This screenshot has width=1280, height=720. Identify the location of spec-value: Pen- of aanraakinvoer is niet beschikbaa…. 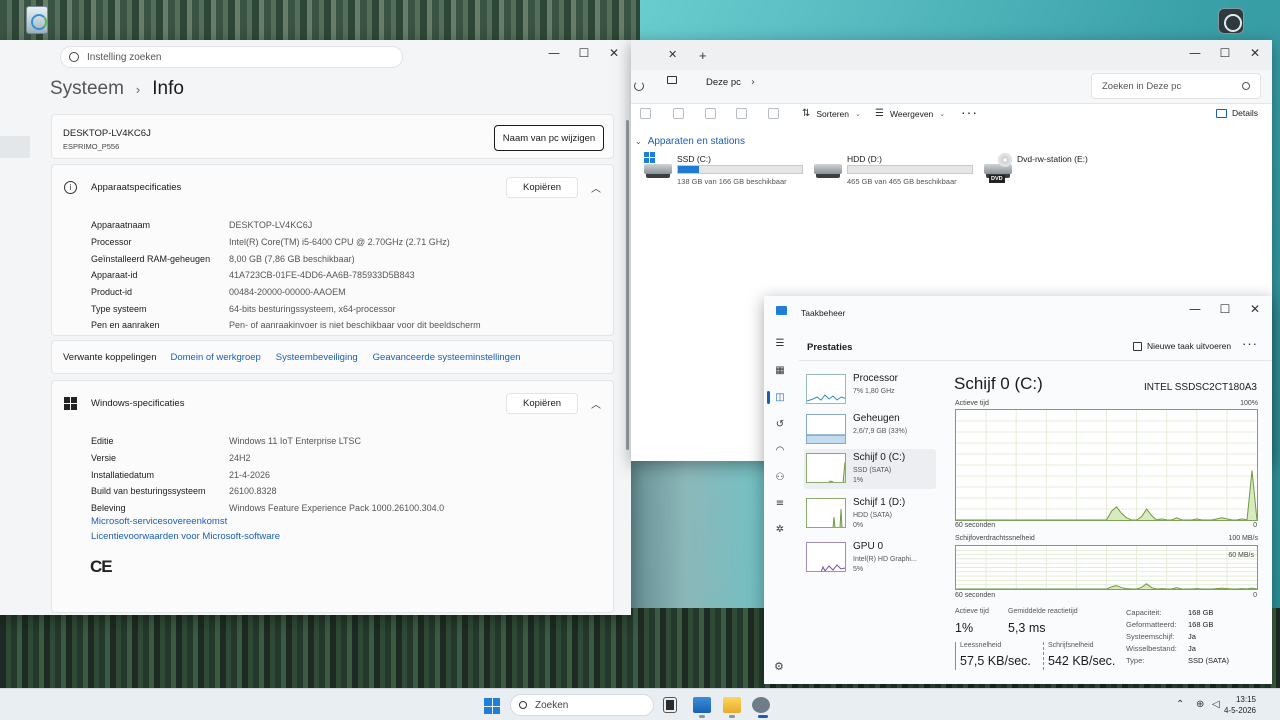
(355, 325).